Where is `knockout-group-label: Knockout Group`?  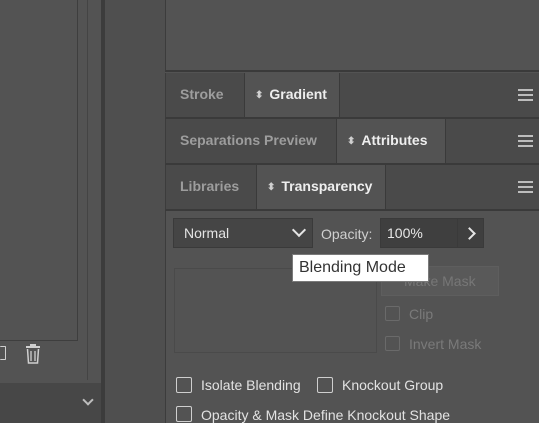 knockout-group-label: Knockout Group is located at coordinates (393, 385).